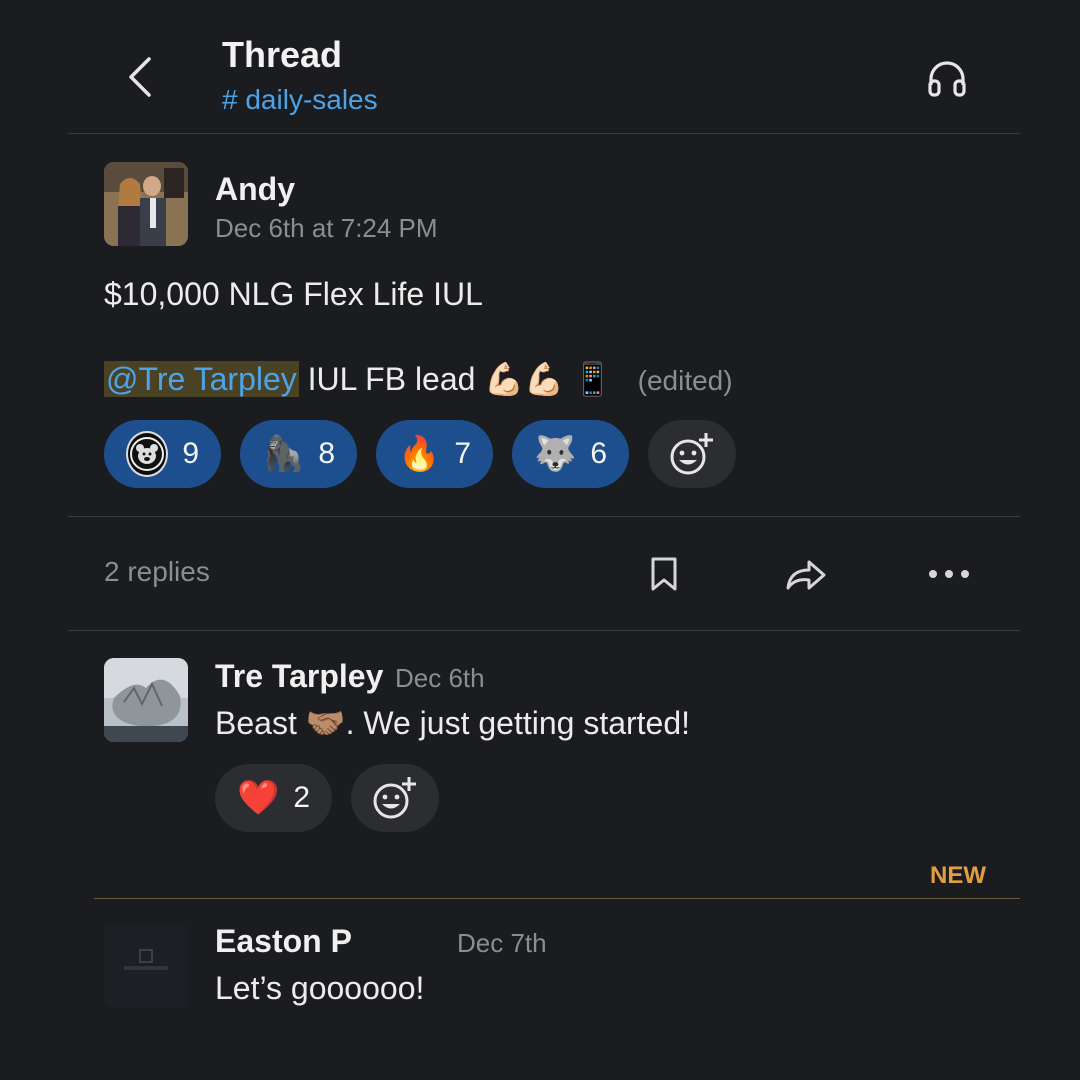 Image resolution: width=1080 pixels, height=1080 pixels. What do you see at coordinates (299, 676) in the screenshot?
I see `reply-author: Tre Tarpley` at bounding box center [299, 676].